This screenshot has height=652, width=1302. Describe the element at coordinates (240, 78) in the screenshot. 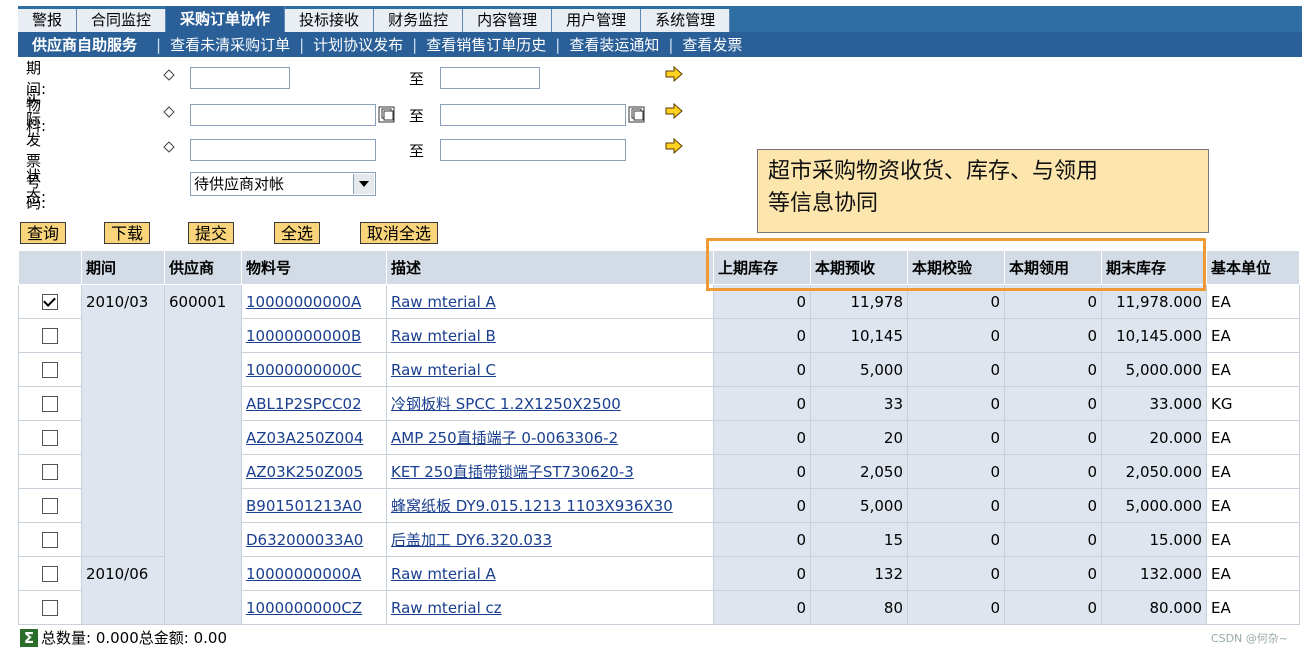

I see `period-from-input` at that location.